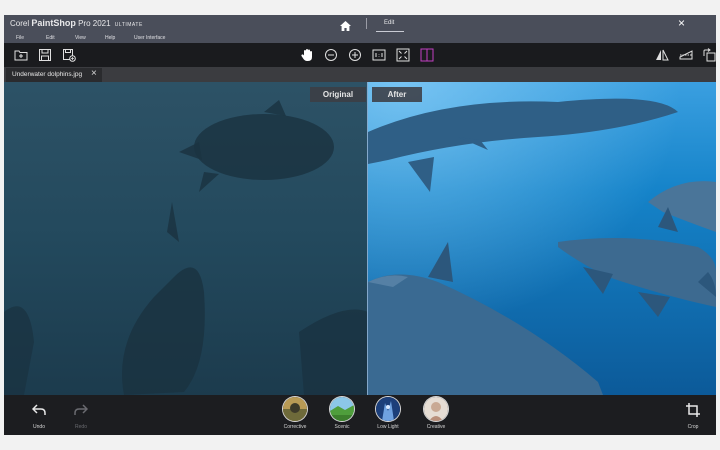 The height and width of the screenshot is (450, 720). Describe the element at coordinates (21, 55) in the screenshot. I see `open-file-icon` at that location.